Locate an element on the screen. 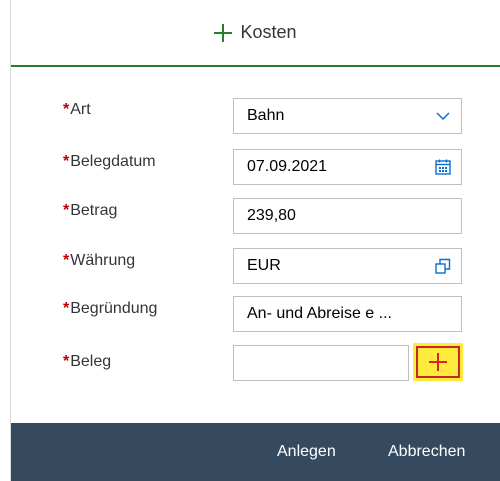 This screenshot has width=500, height=481. row-betrag: *Betrag 239,80 is located at coordinates (255, 215).